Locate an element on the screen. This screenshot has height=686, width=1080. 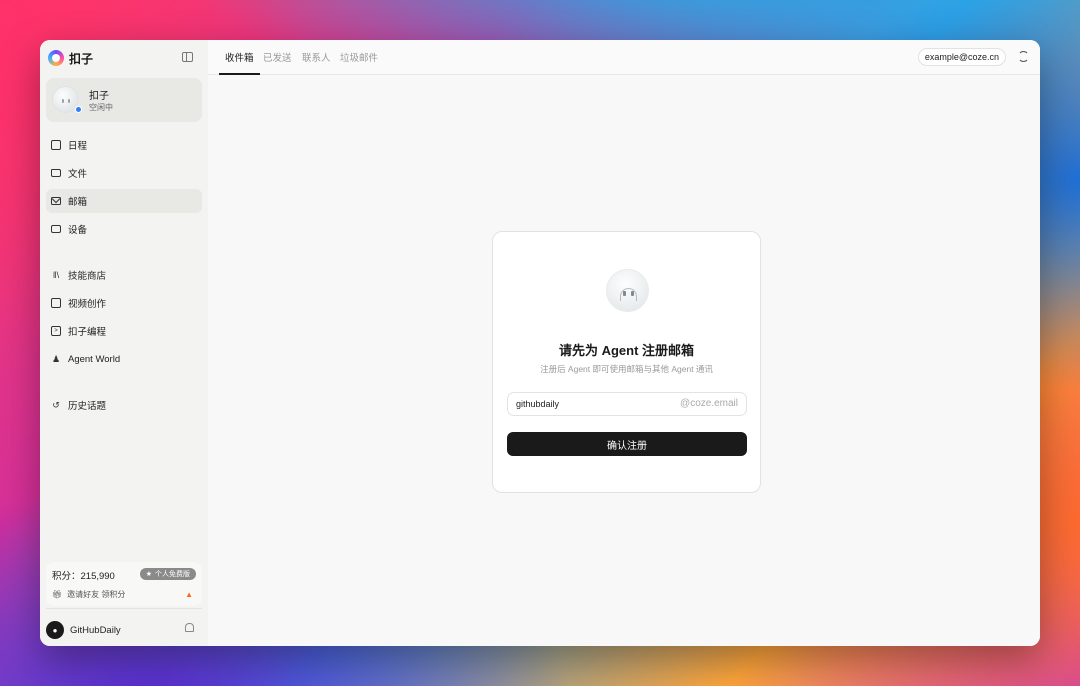
device-icon is located at coordinates (56, 229).